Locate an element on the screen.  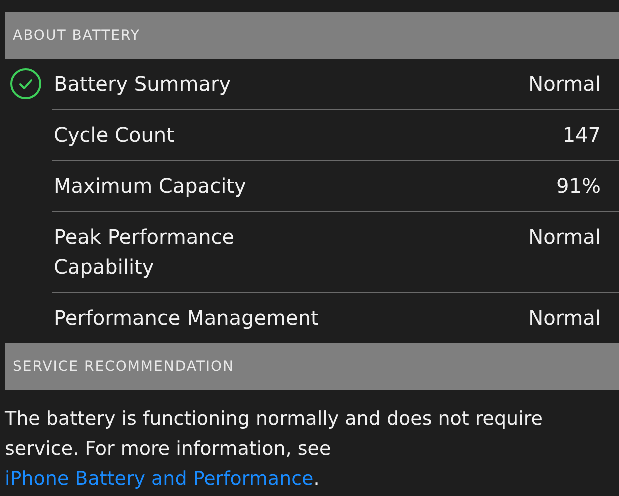
row-label: Maximum Capacity is located at coordinates (150, 186).